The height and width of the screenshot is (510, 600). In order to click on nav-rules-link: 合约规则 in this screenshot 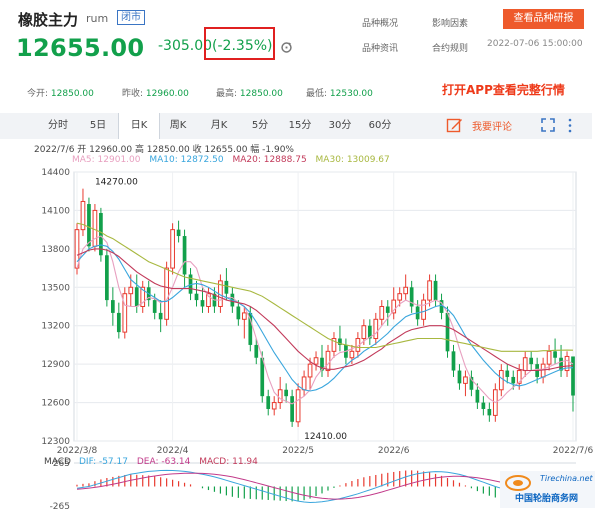, I will do `click(450, 47)`.